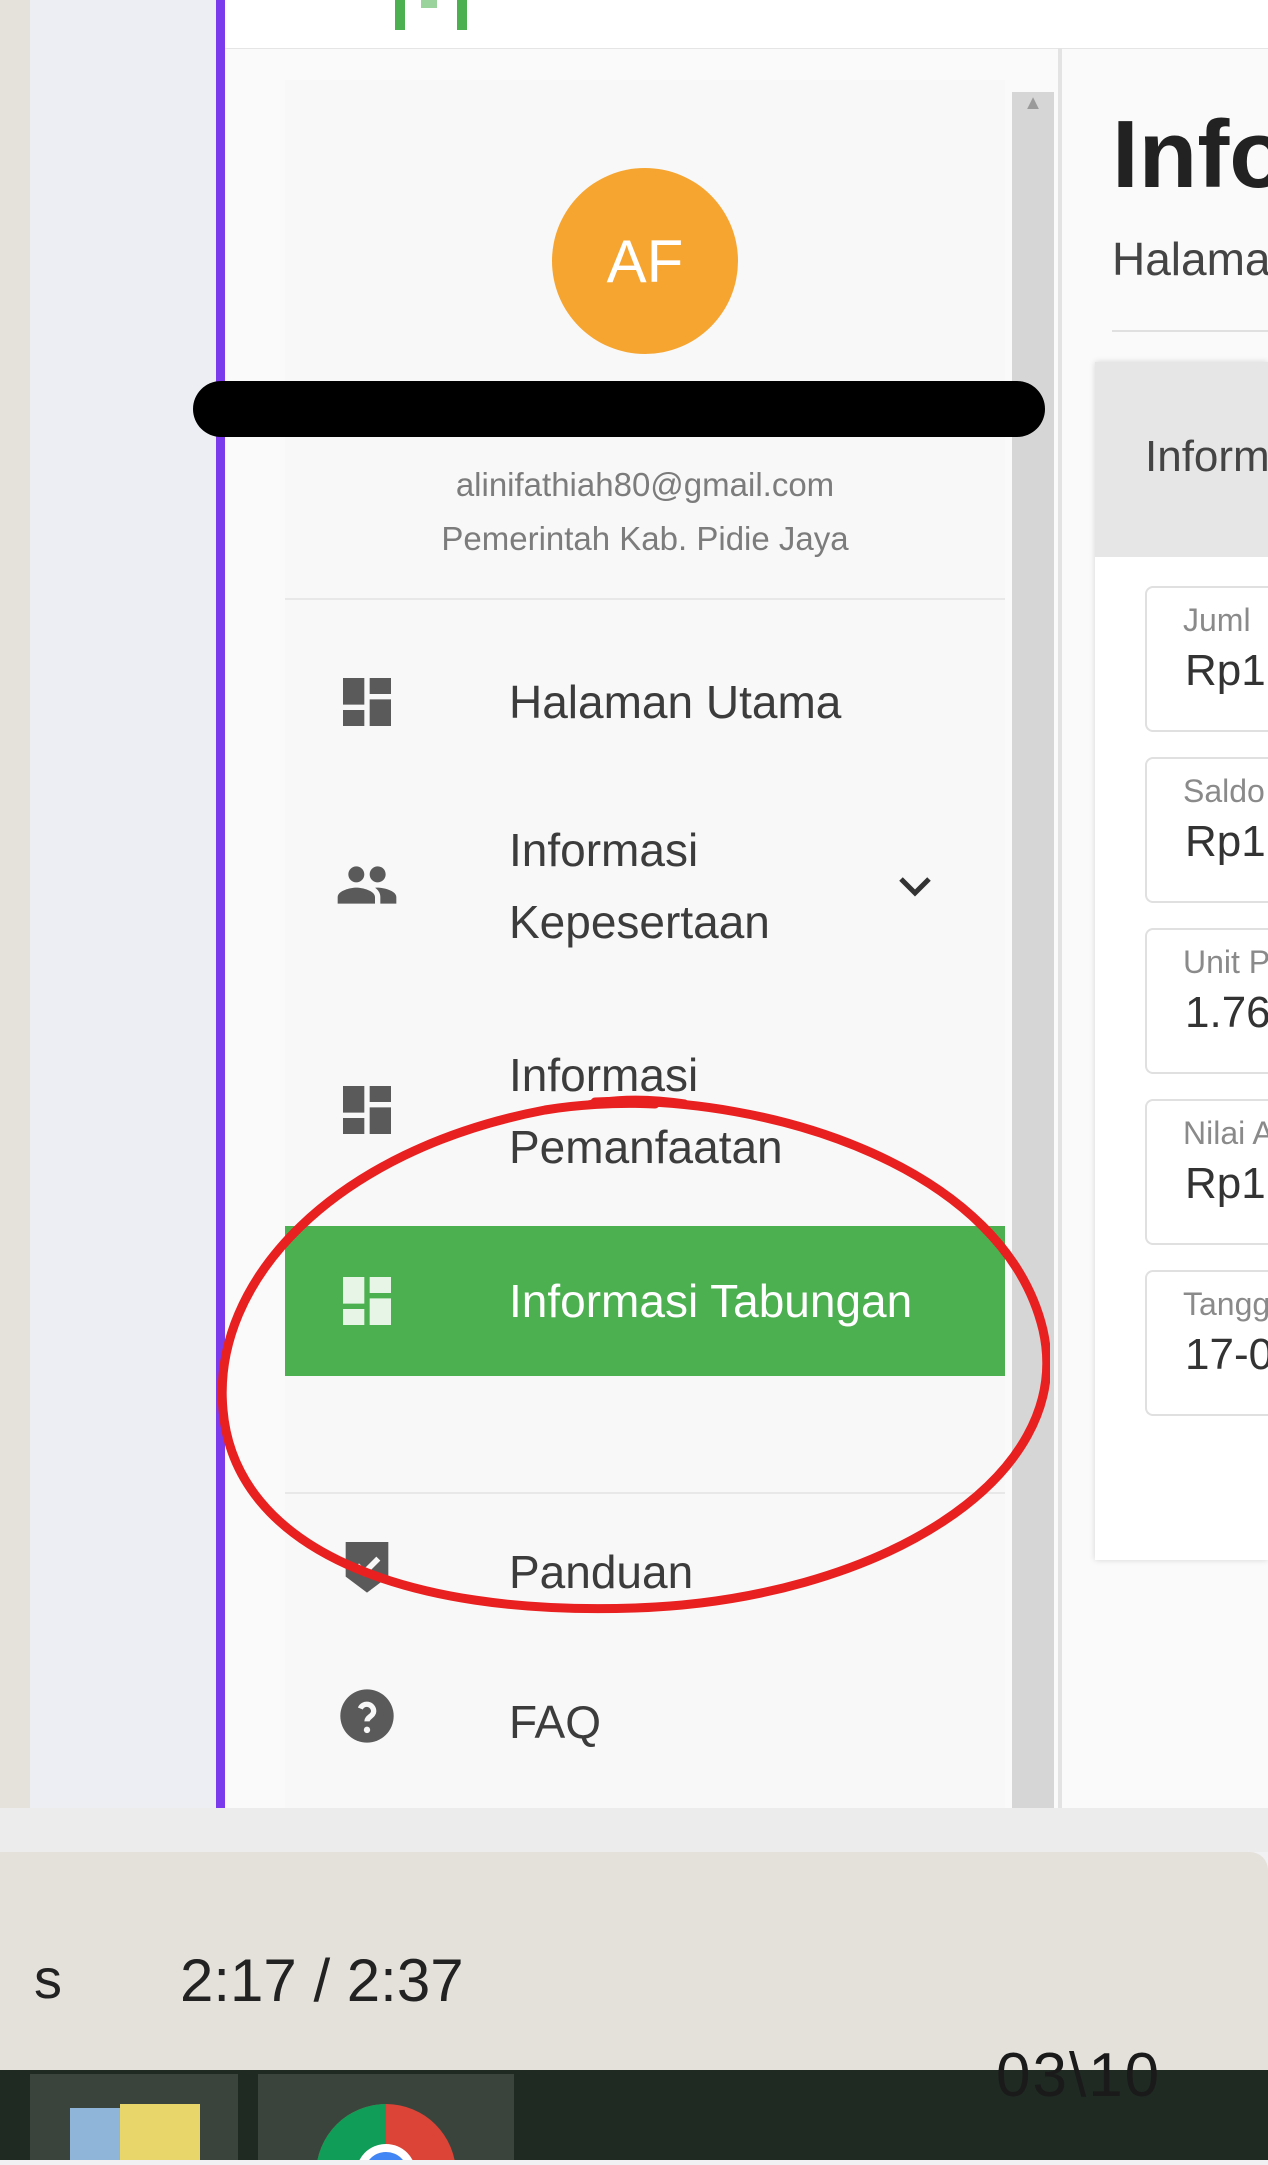 The image size is (1268, 2165). I want to click on dashboard-icon, so click(367, 702).